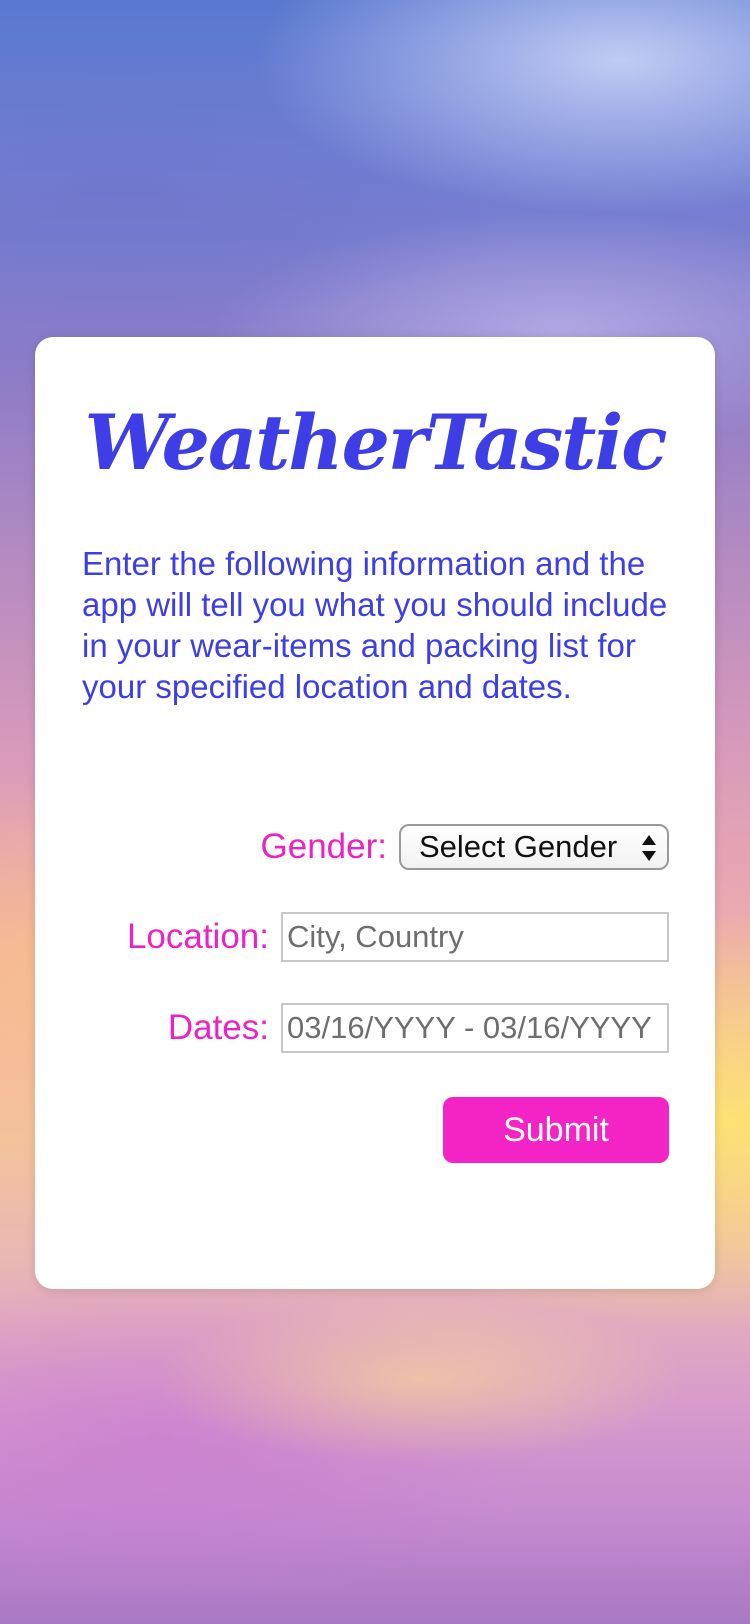  I want to click on dates-input: 03/16/YYYY - 03/16/YYYY, so click(475, 1028).